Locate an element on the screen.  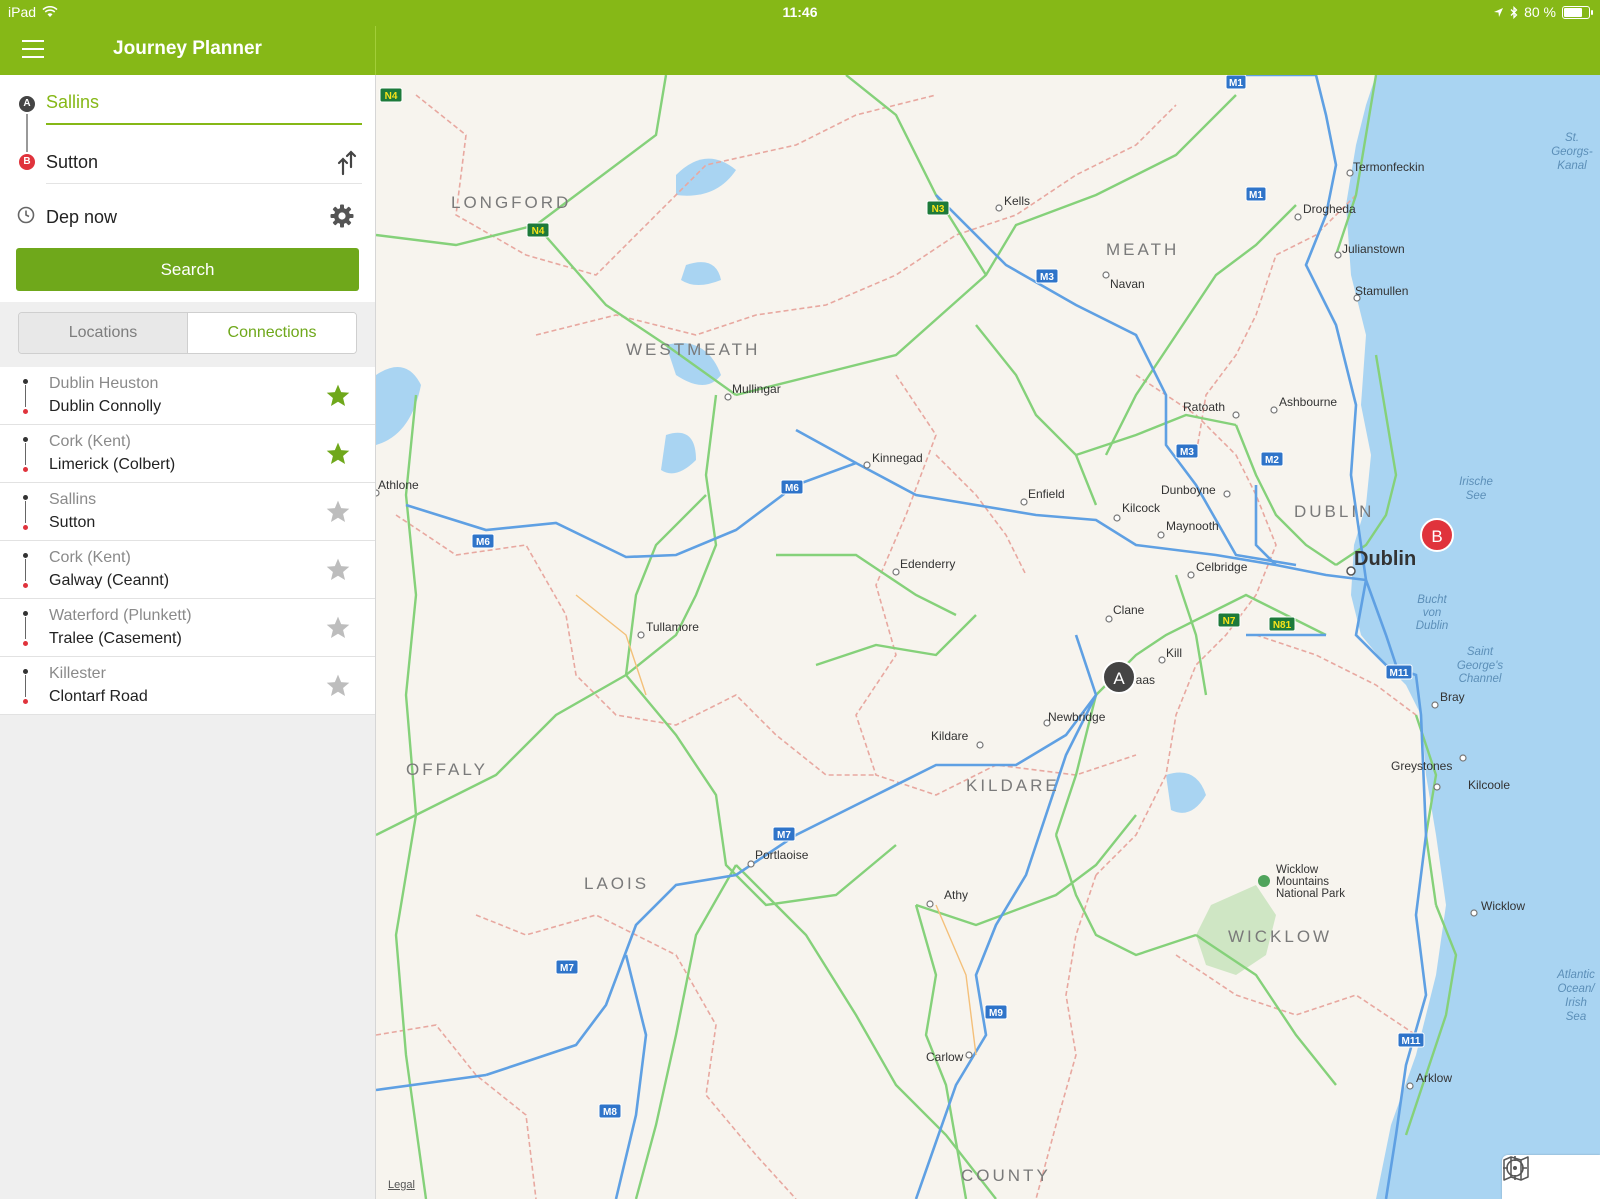
sidebar-header: Journey Planner is located at coordinates (187, 50).